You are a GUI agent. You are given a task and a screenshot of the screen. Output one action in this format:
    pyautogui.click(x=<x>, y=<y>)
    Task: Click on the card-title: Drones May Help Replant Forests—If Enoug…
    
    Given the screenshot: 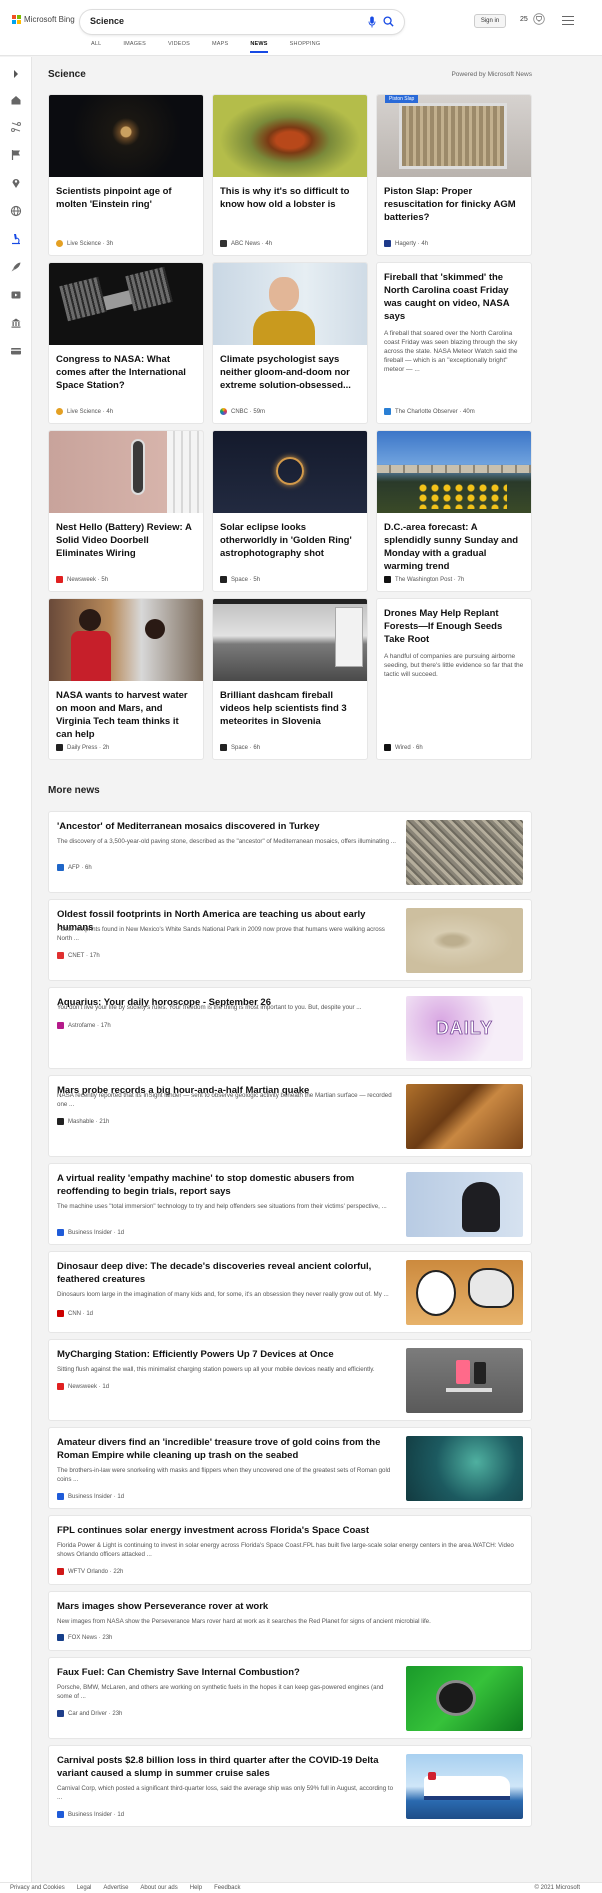 What is the action you would take?
    pyautogui.click(x=454, y=622)
    